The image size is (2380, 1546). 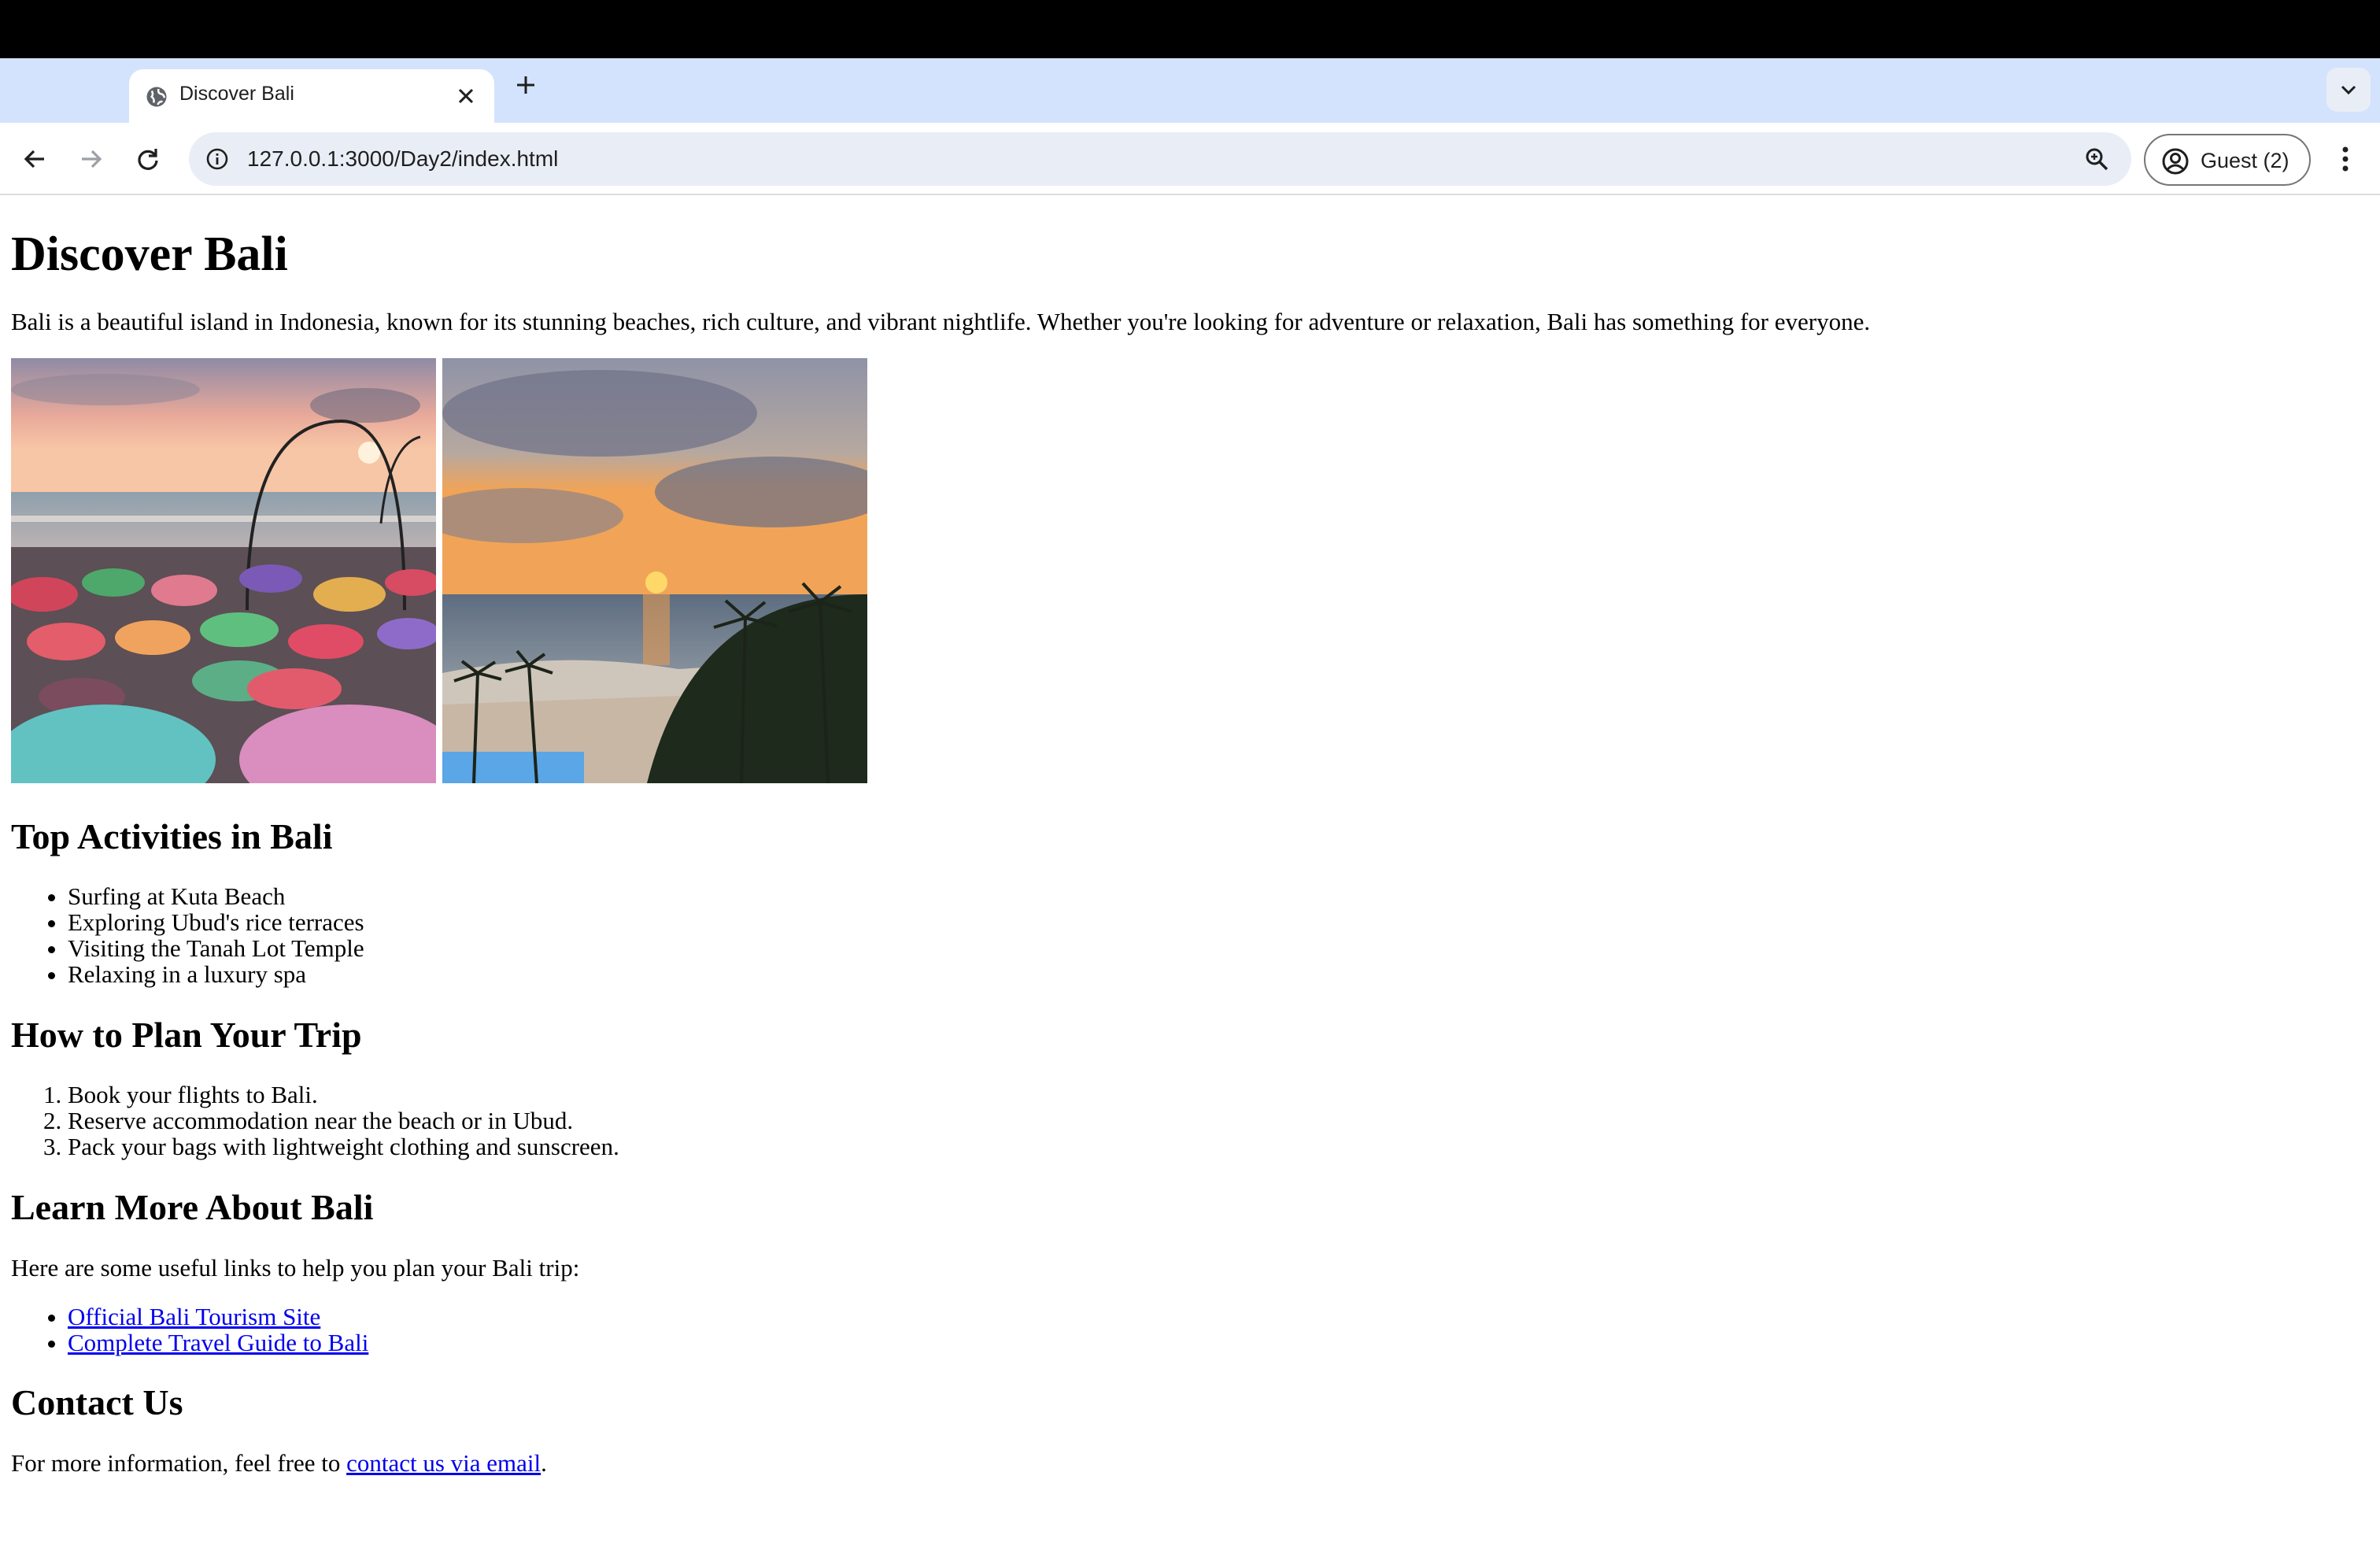 I want to click on reload-icon, so click(x=148, y=159).